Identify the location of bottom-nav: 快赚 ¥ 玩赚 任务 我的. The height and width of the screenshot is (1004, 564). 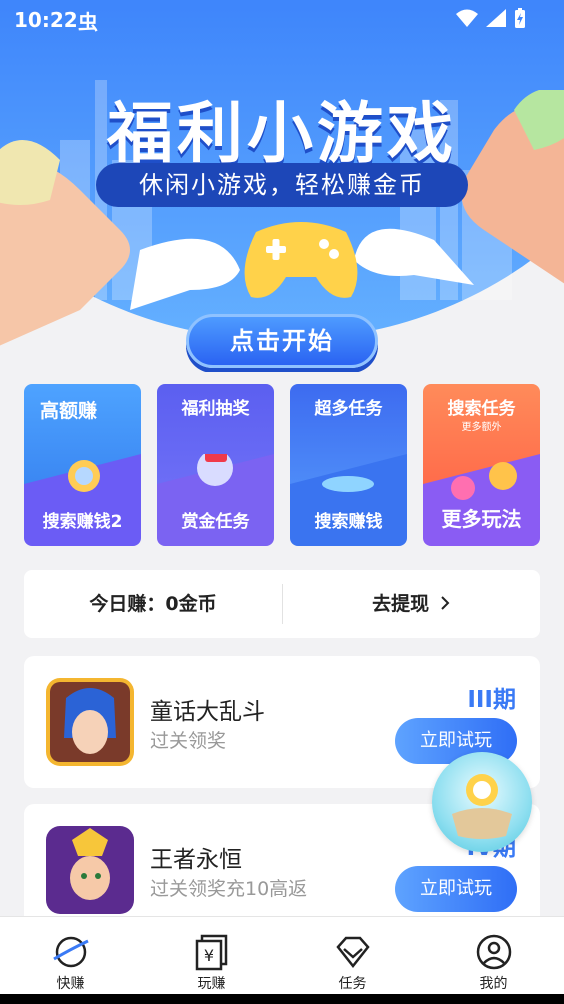
(282, 955).